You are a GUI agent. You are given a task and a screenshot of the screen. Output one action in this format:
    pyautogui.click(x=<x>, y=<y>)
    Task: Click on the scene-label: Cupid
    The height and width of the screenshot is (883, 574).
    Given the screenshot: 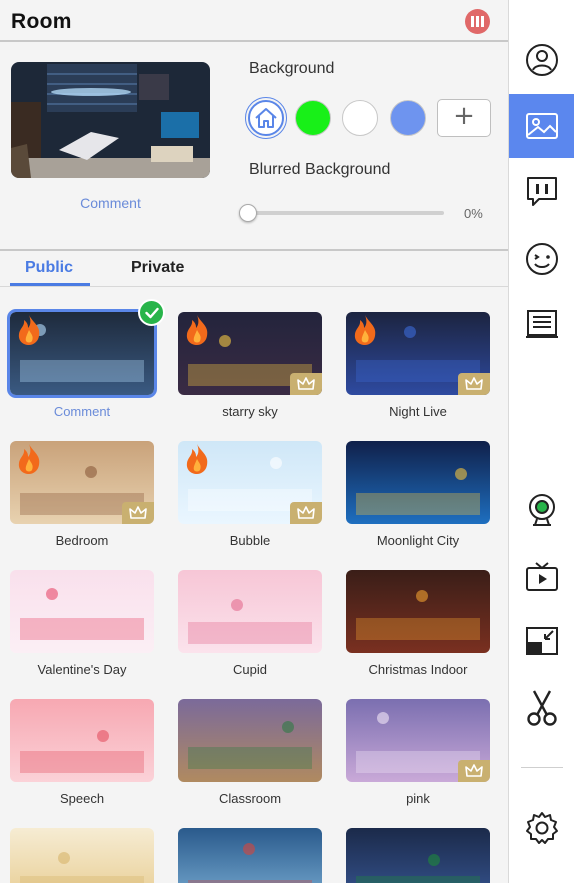 What is the action you would take?
    pyautogui.click(x=250, y=669)
    